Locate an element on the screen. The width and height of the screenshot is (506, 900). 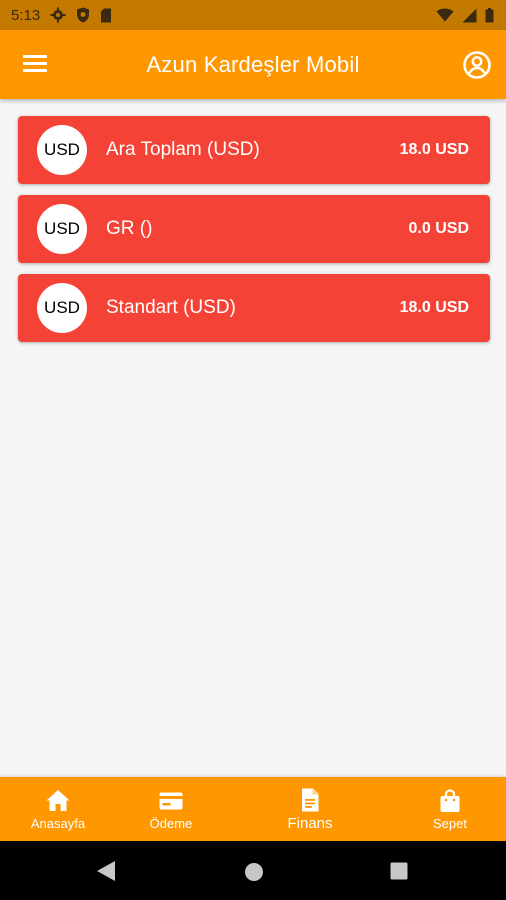
nav-label: Ödeme is located at coordinates (171, 823).